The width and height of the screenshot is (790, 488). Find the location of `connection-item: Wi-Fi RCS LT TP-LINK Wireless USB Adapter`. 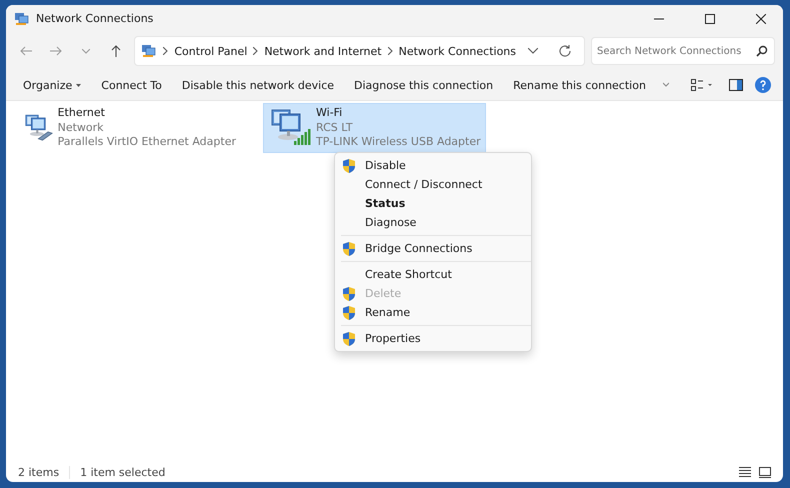

connection-item: Wi-Fi RCS LT TP-LINK Wireless USB Adapter is located at coordinates (374, 128).